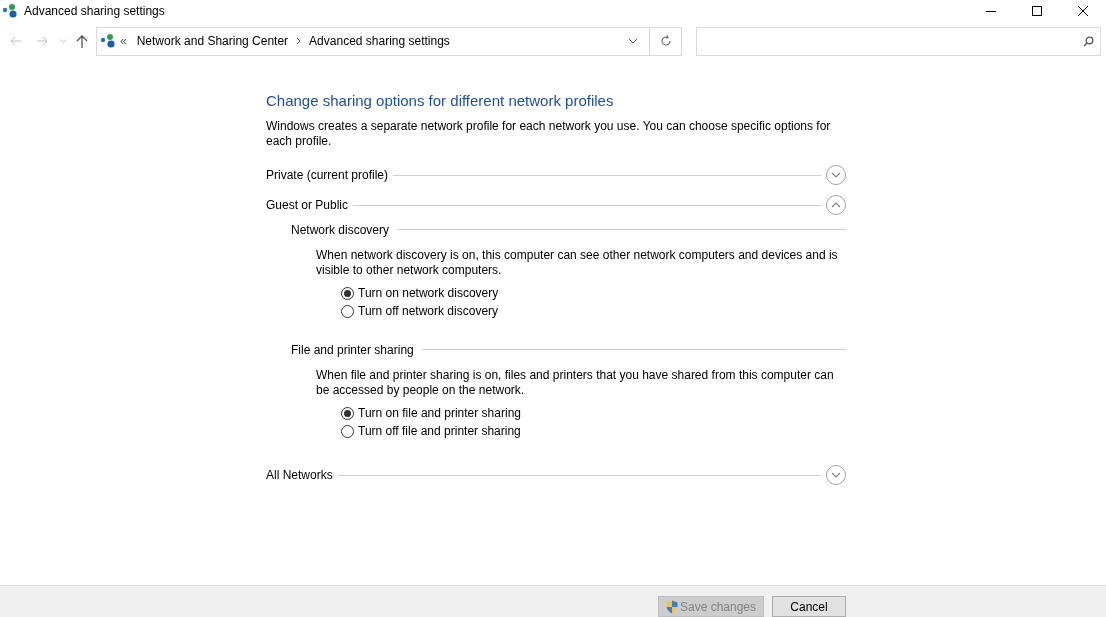 Image resolution: width=1106 pixels, height=617 pixels. Describe the element at coordinates (1083, 11) in the screenshot. I see `close-icon` at that location.